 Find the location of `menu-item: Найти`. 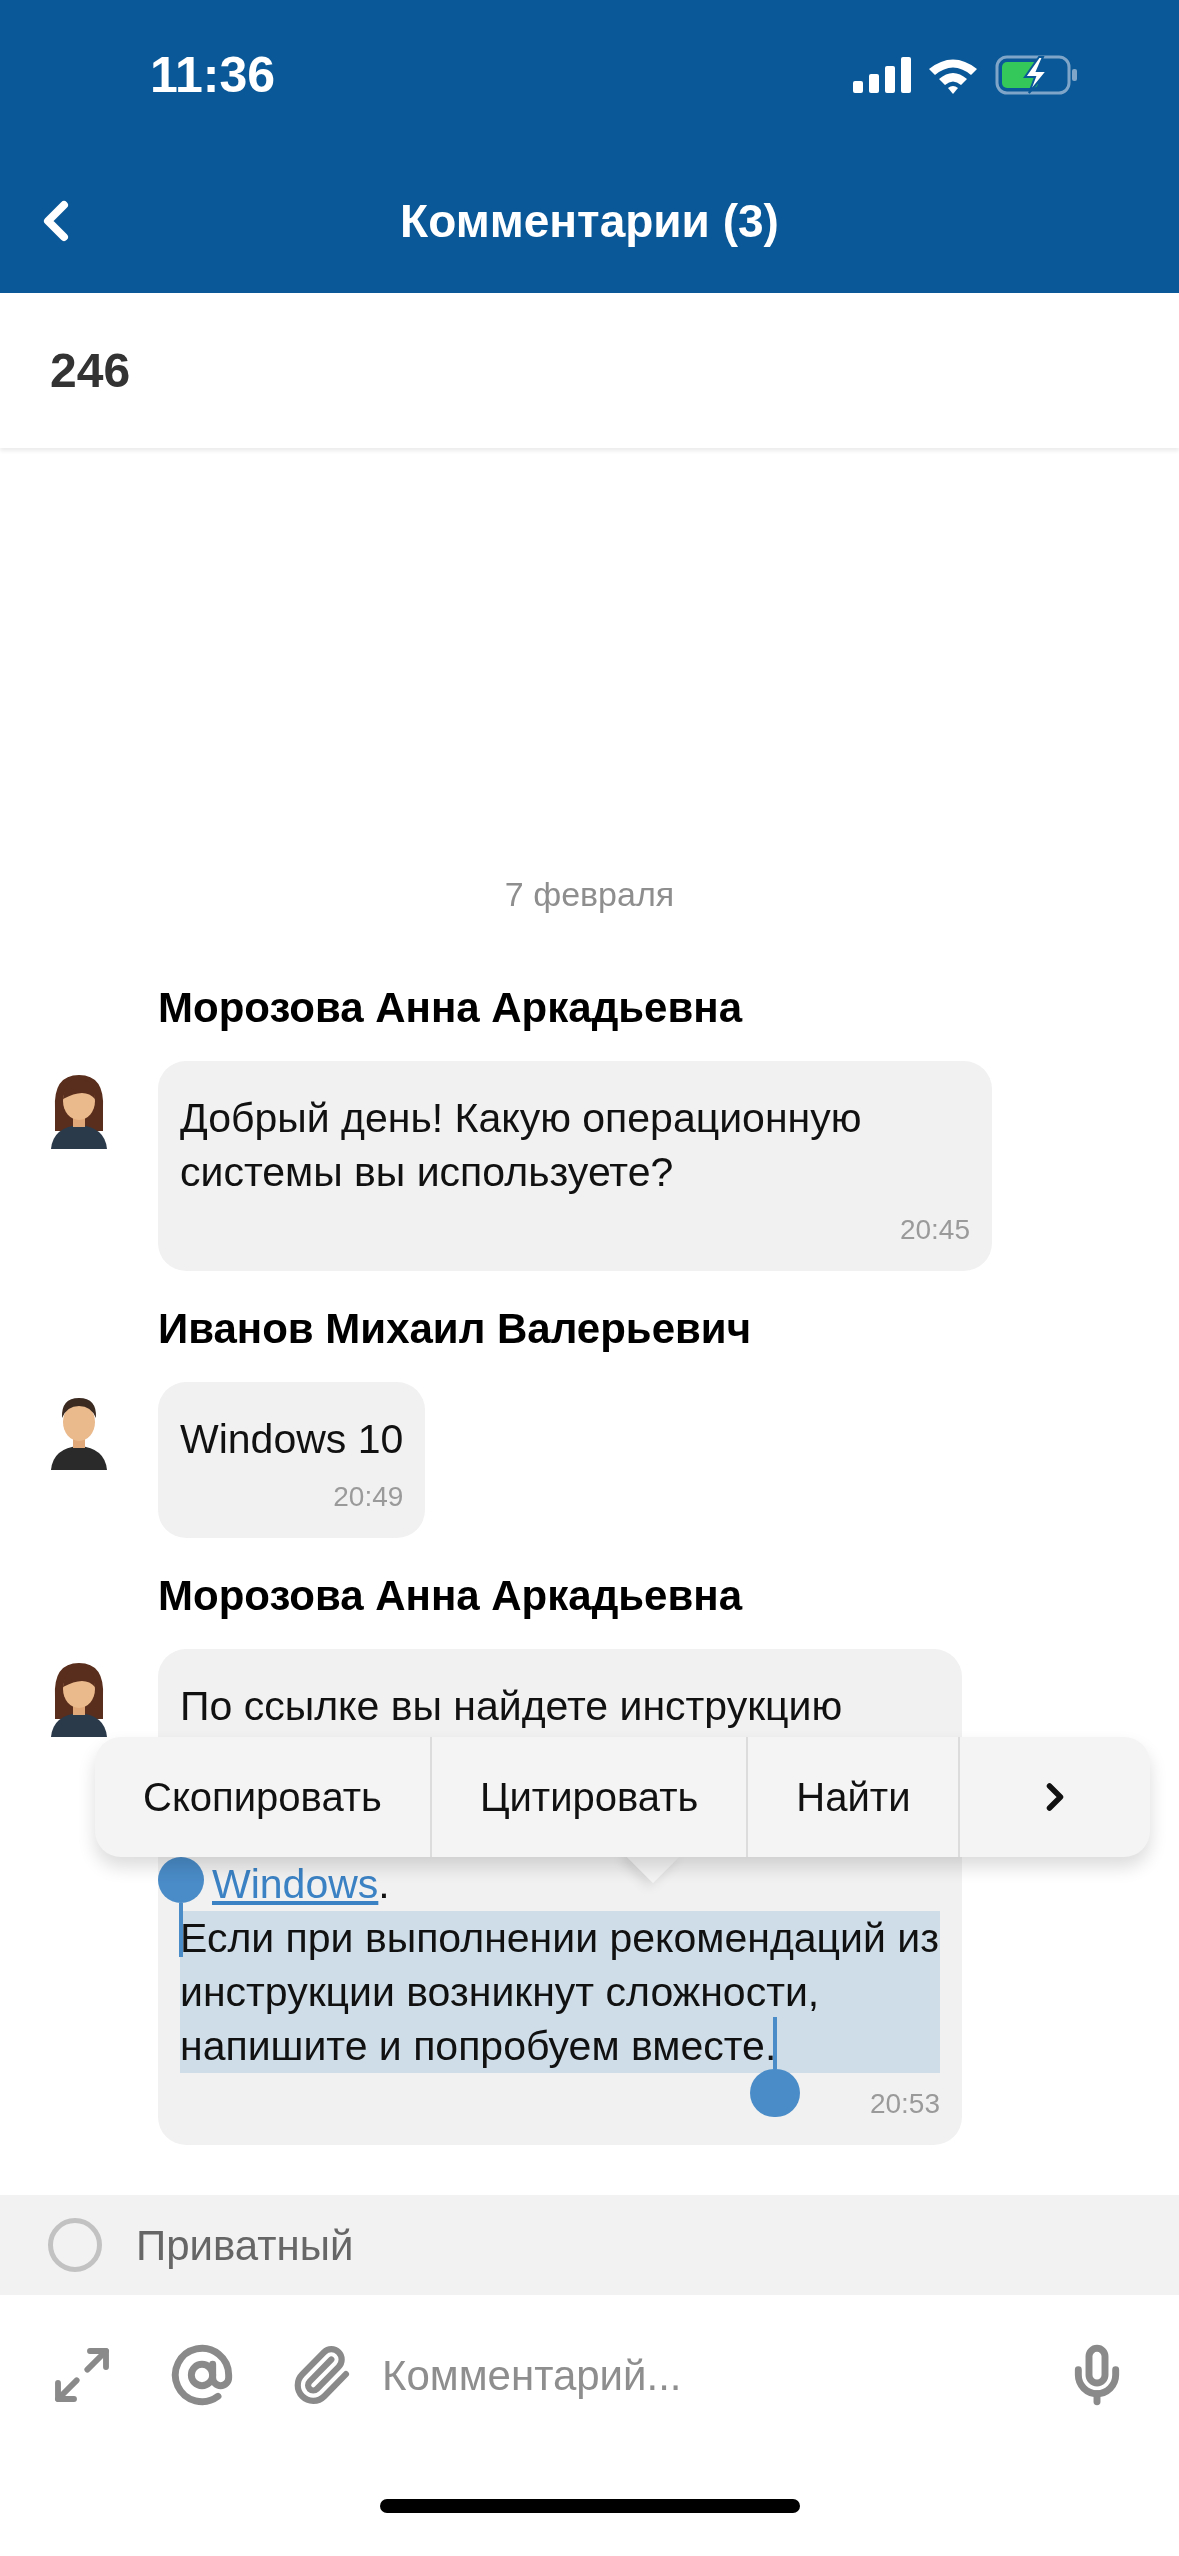

menu-item: Найти is located at coordinates (852, 1797).